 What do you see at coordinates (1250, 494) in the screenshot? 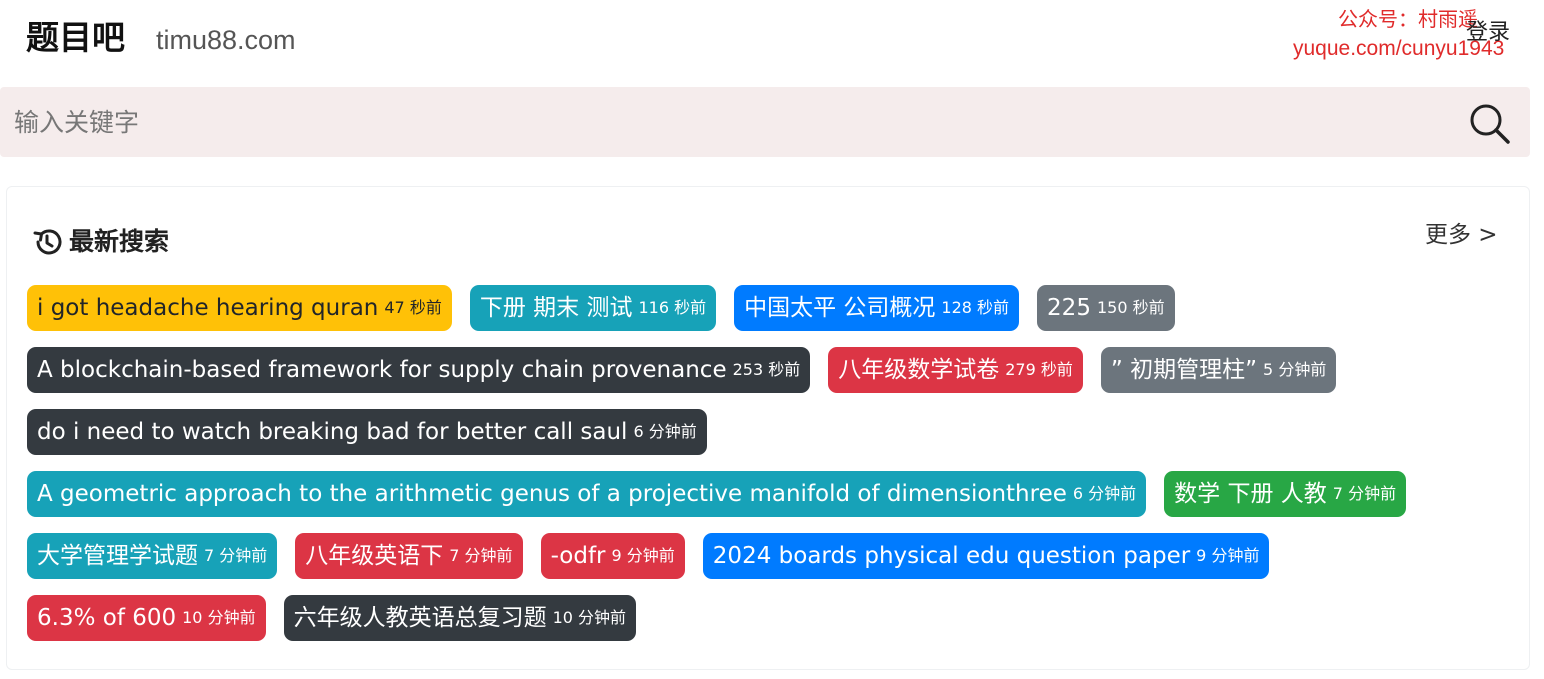
I see `search-tag-query: 数学 下册 人教` at bounding box center [1250, 494].